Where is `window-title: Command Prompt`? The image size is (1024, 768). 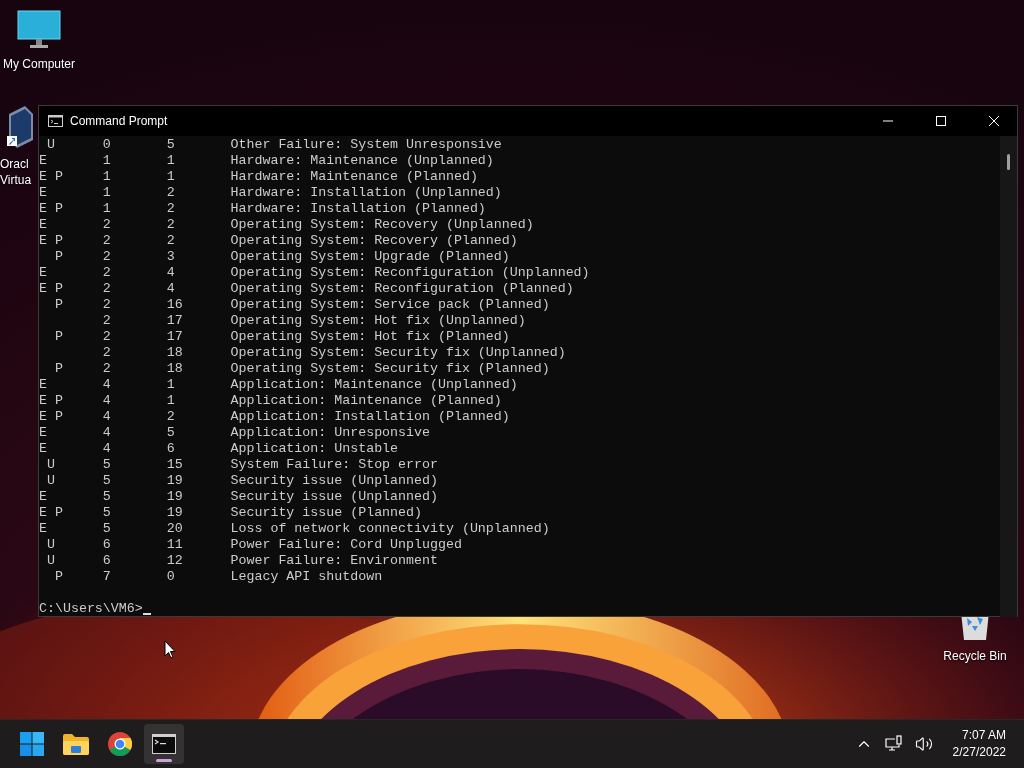
window-title: Command Prompt is located at coordinates (119, 121).